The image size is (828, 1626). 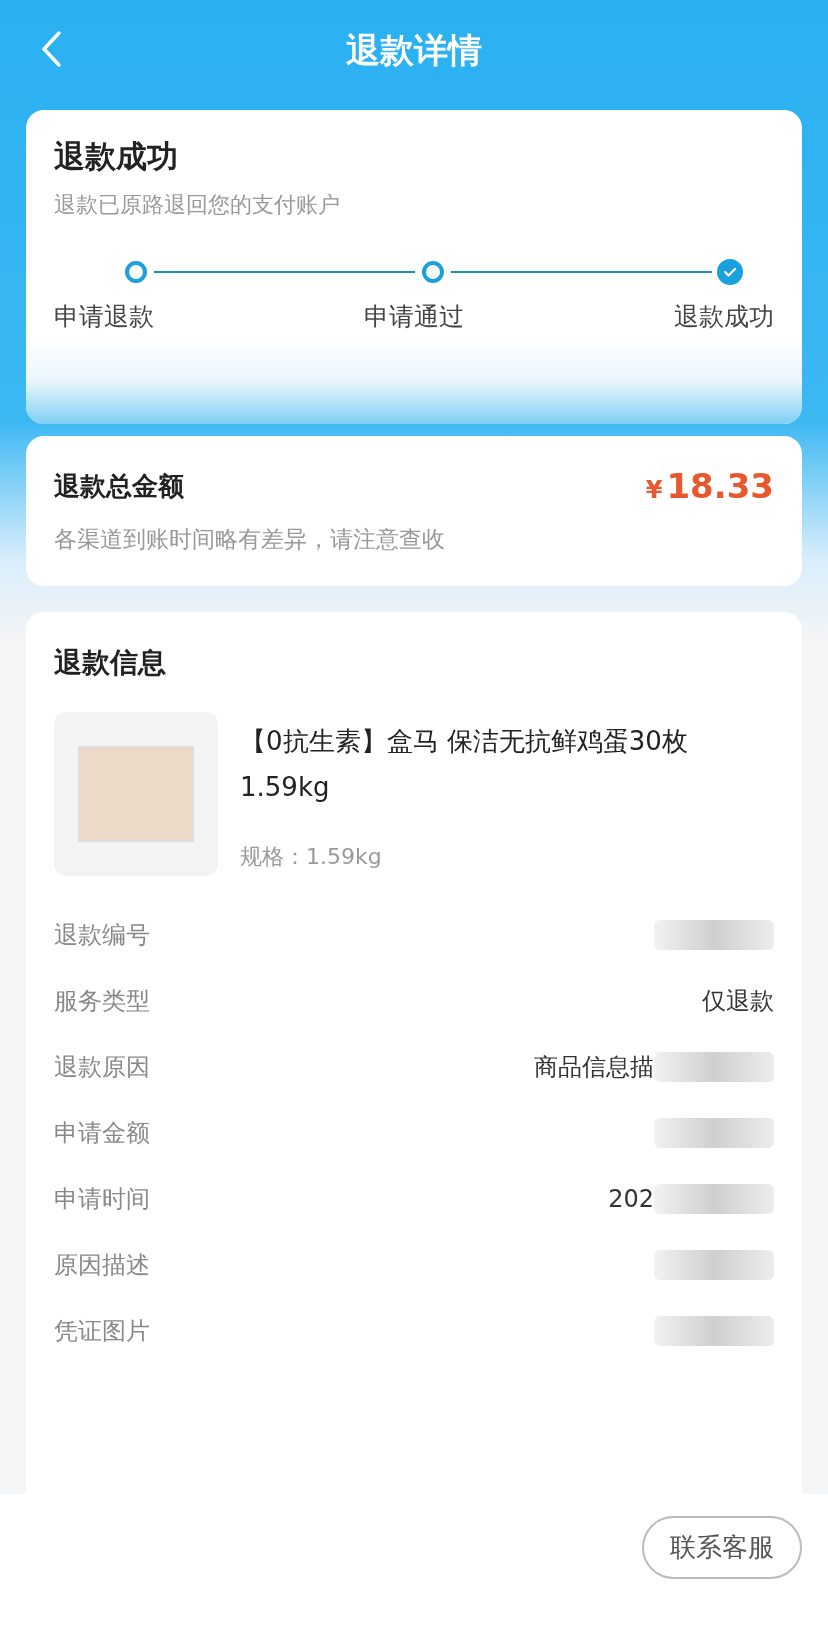 What do you see at coordinates (464, 764) in the screenshot?
I see `product-name: 【0抗生素】盒马 保洁无抗鲜鸡蛋30枚 1.59kg` at bounding box center [464, 764].